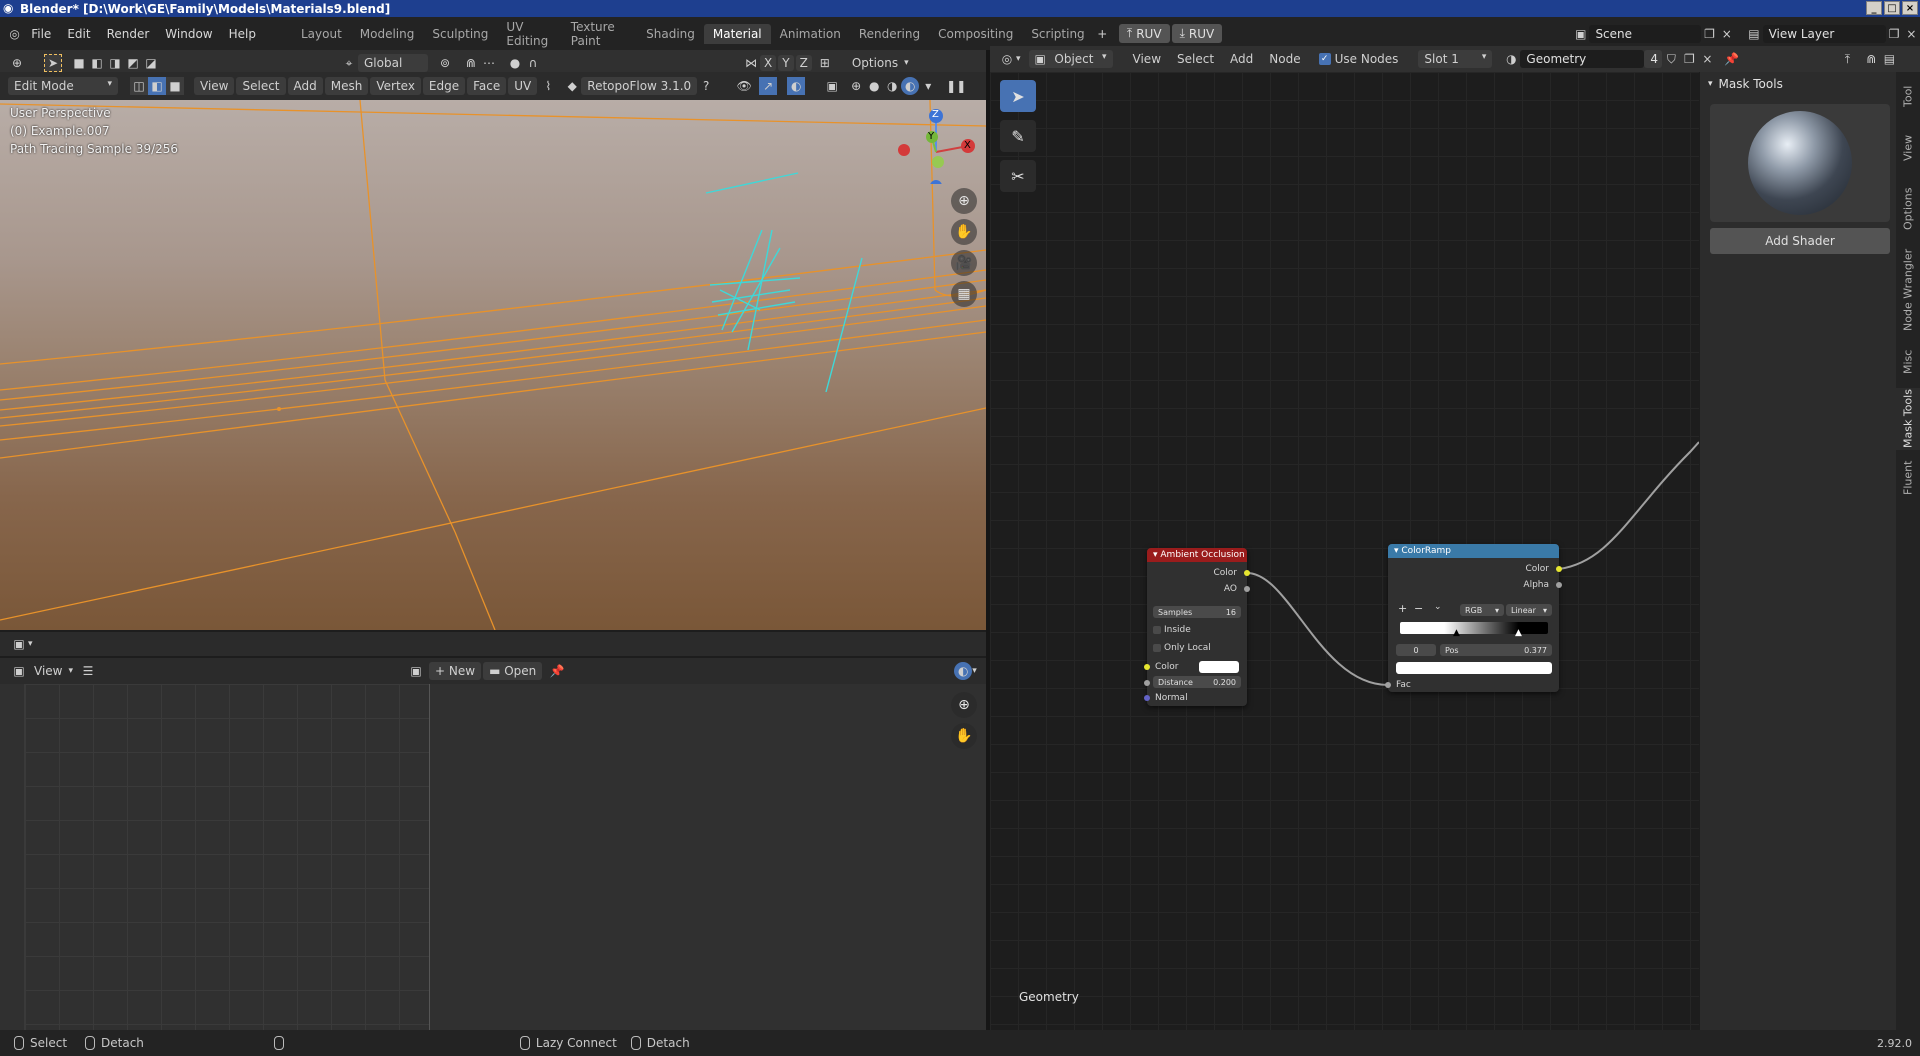  Describe the element at coordinates (1147, 698) in the screenshot. I see `ao-normal-socket` at that location.